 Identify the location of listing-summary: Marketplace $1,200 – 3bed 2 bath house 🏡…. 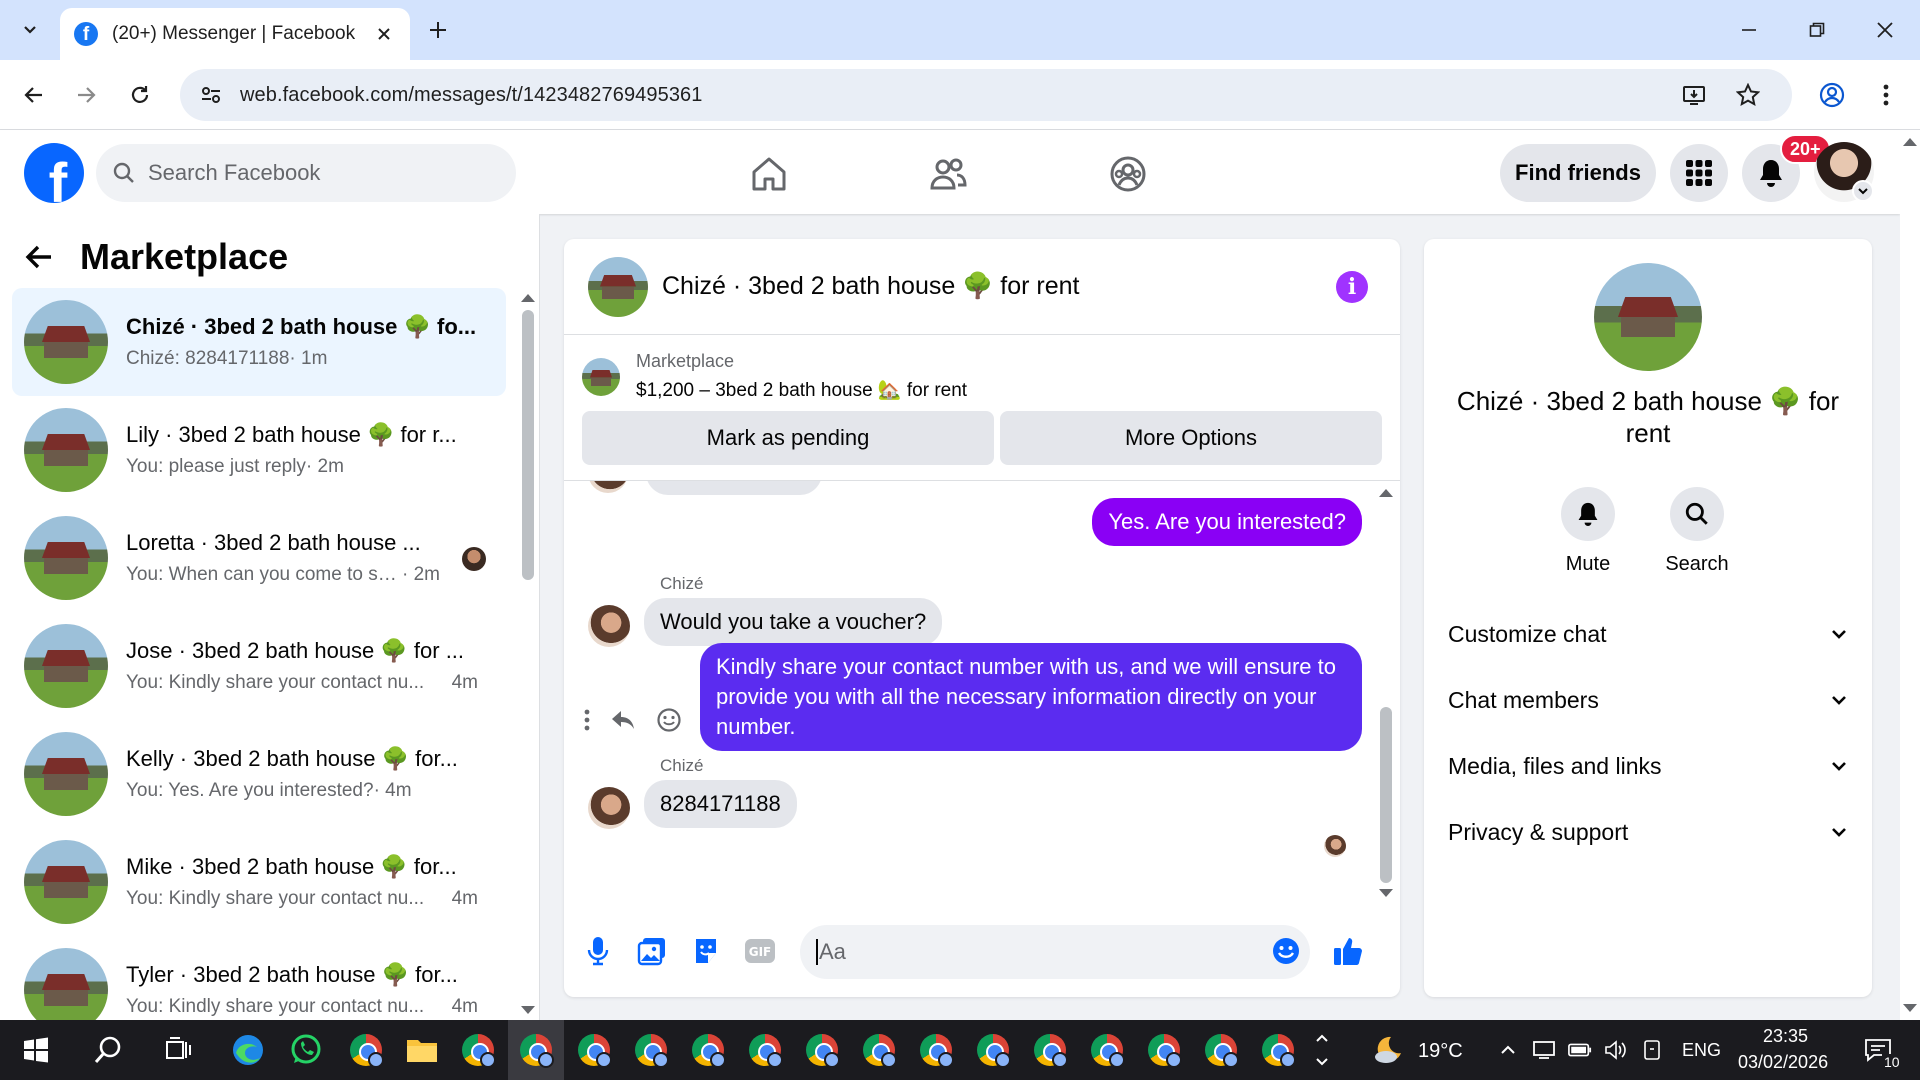
(774, 376).